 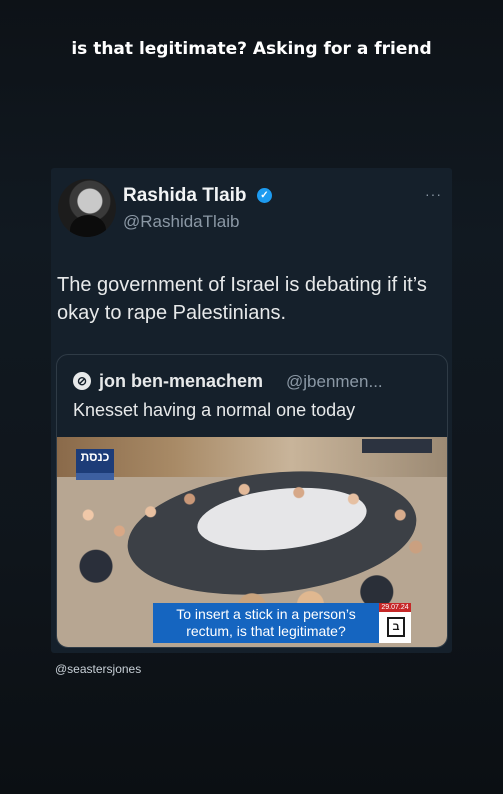 I want to click on watermark-handle: @seastersjones, so click(x=98, y=669).